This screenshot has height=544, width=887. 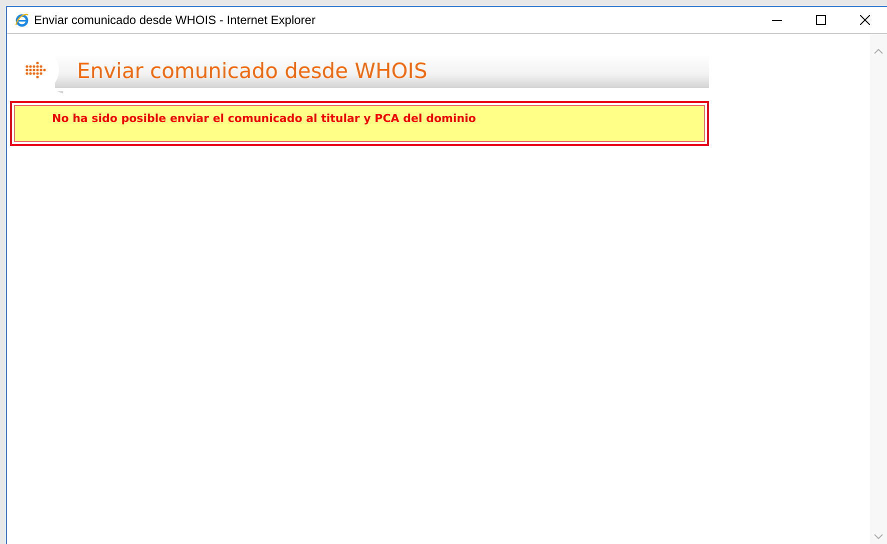 What do you see at coordinates (264, 118) in the screenshot?
I see `error-message: No ha sido posible enviar el comunicado al titular y PCA del dominio` at bounding box center [264, 118].